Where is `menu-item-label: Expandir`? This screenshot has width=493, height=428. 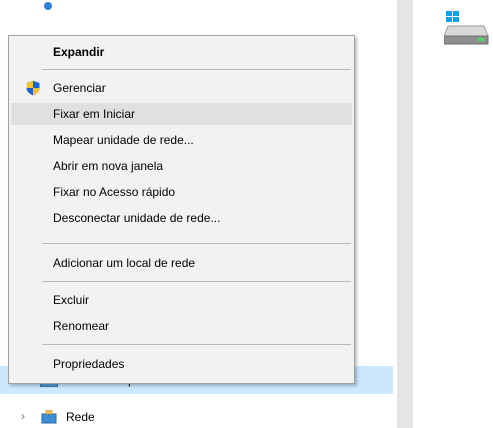
menu-item-label: Expandir is located at coordinates (79, 52).